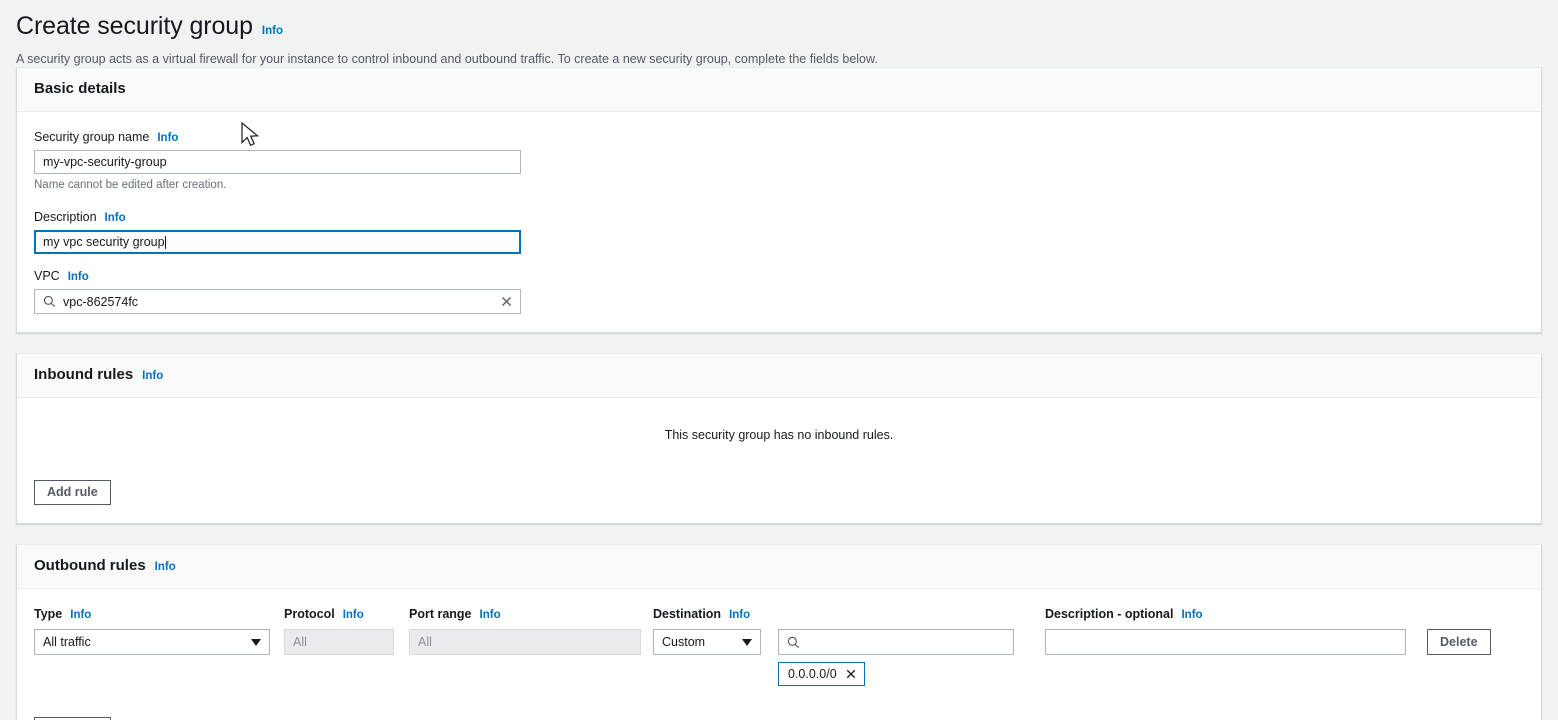  I want to click on text-caret, so click(165, 242).